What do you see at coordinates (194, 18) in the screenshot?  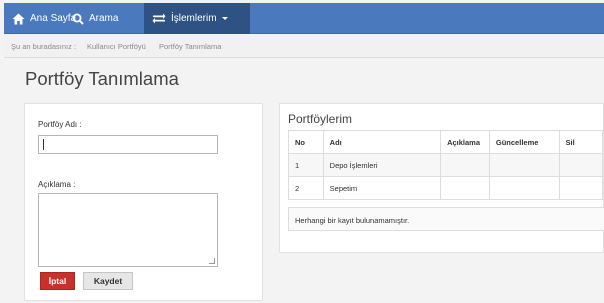 I see `nav-operations-label: İşlemlerim` at bounding box center [194, 18].